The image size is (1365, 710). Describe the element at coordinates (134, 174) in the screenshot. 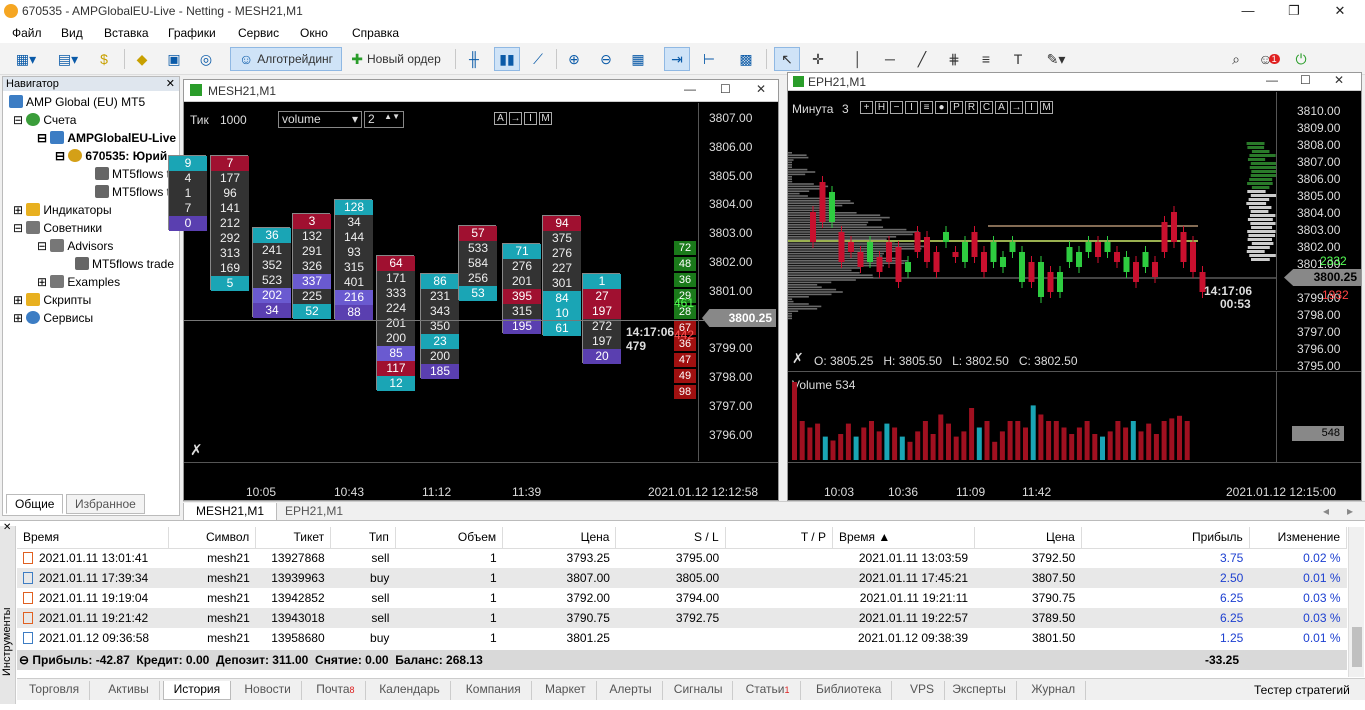

I see `nav-item-expert-1: MT5flows tr` at that location.